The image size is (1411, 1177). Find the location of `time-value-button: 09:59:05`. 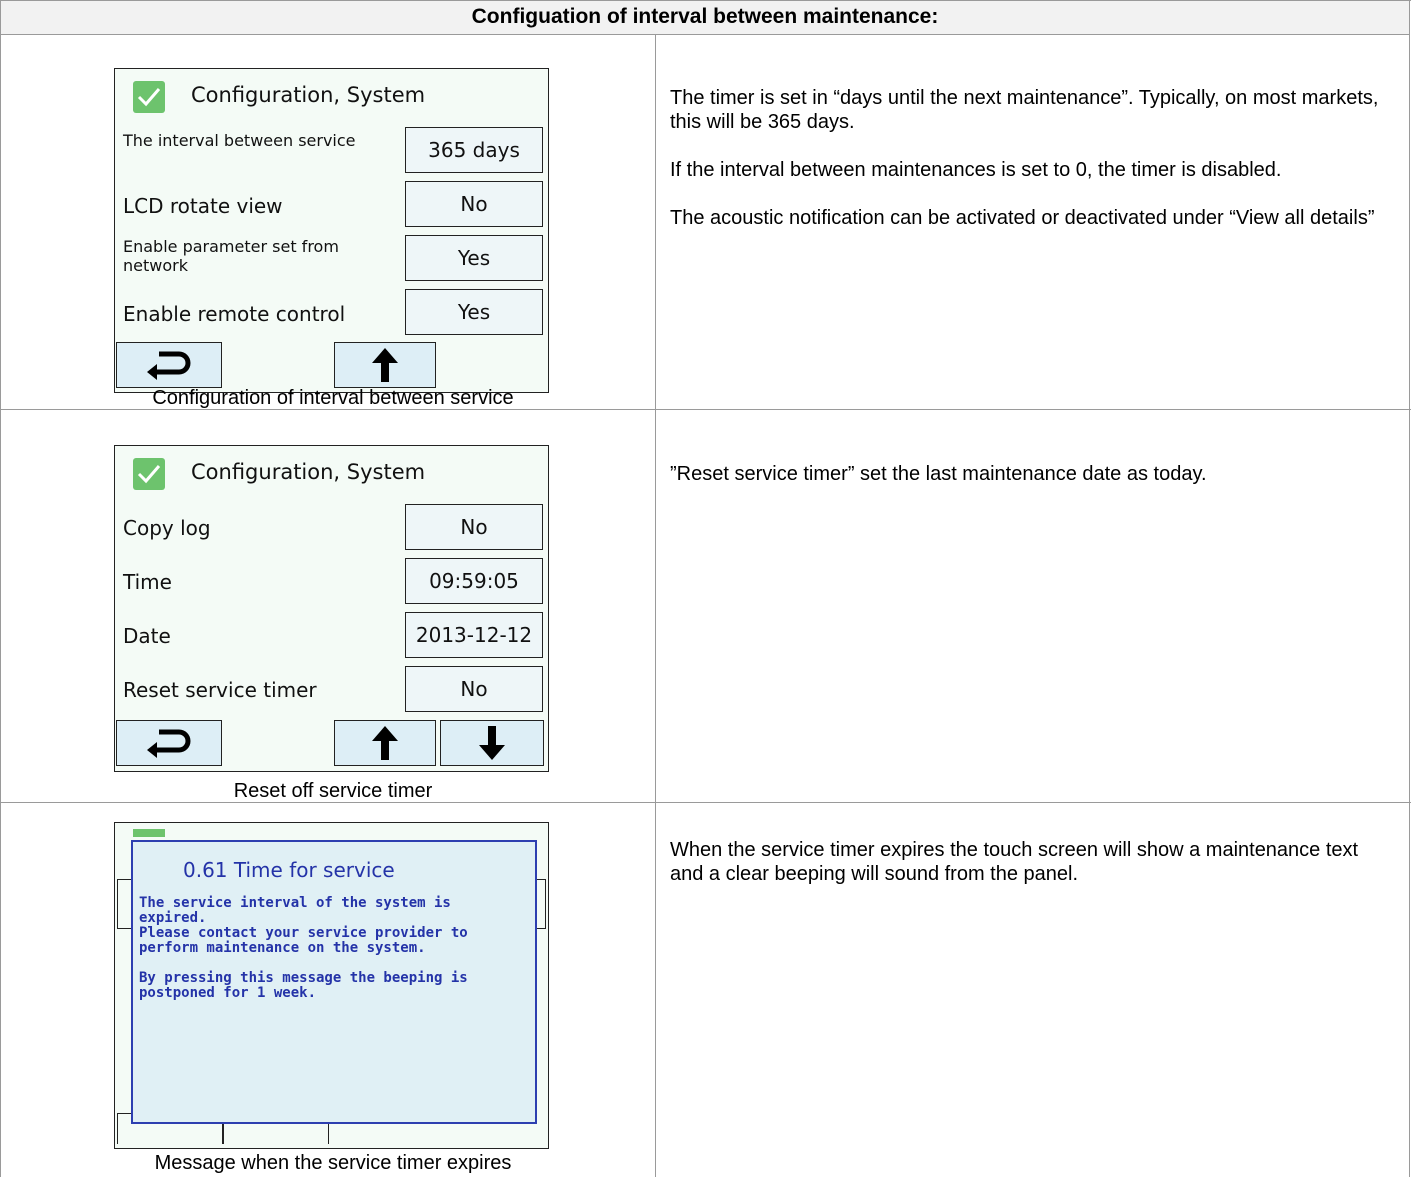

time-value-button: 09:59:05 is located at coordinates (474, 581).